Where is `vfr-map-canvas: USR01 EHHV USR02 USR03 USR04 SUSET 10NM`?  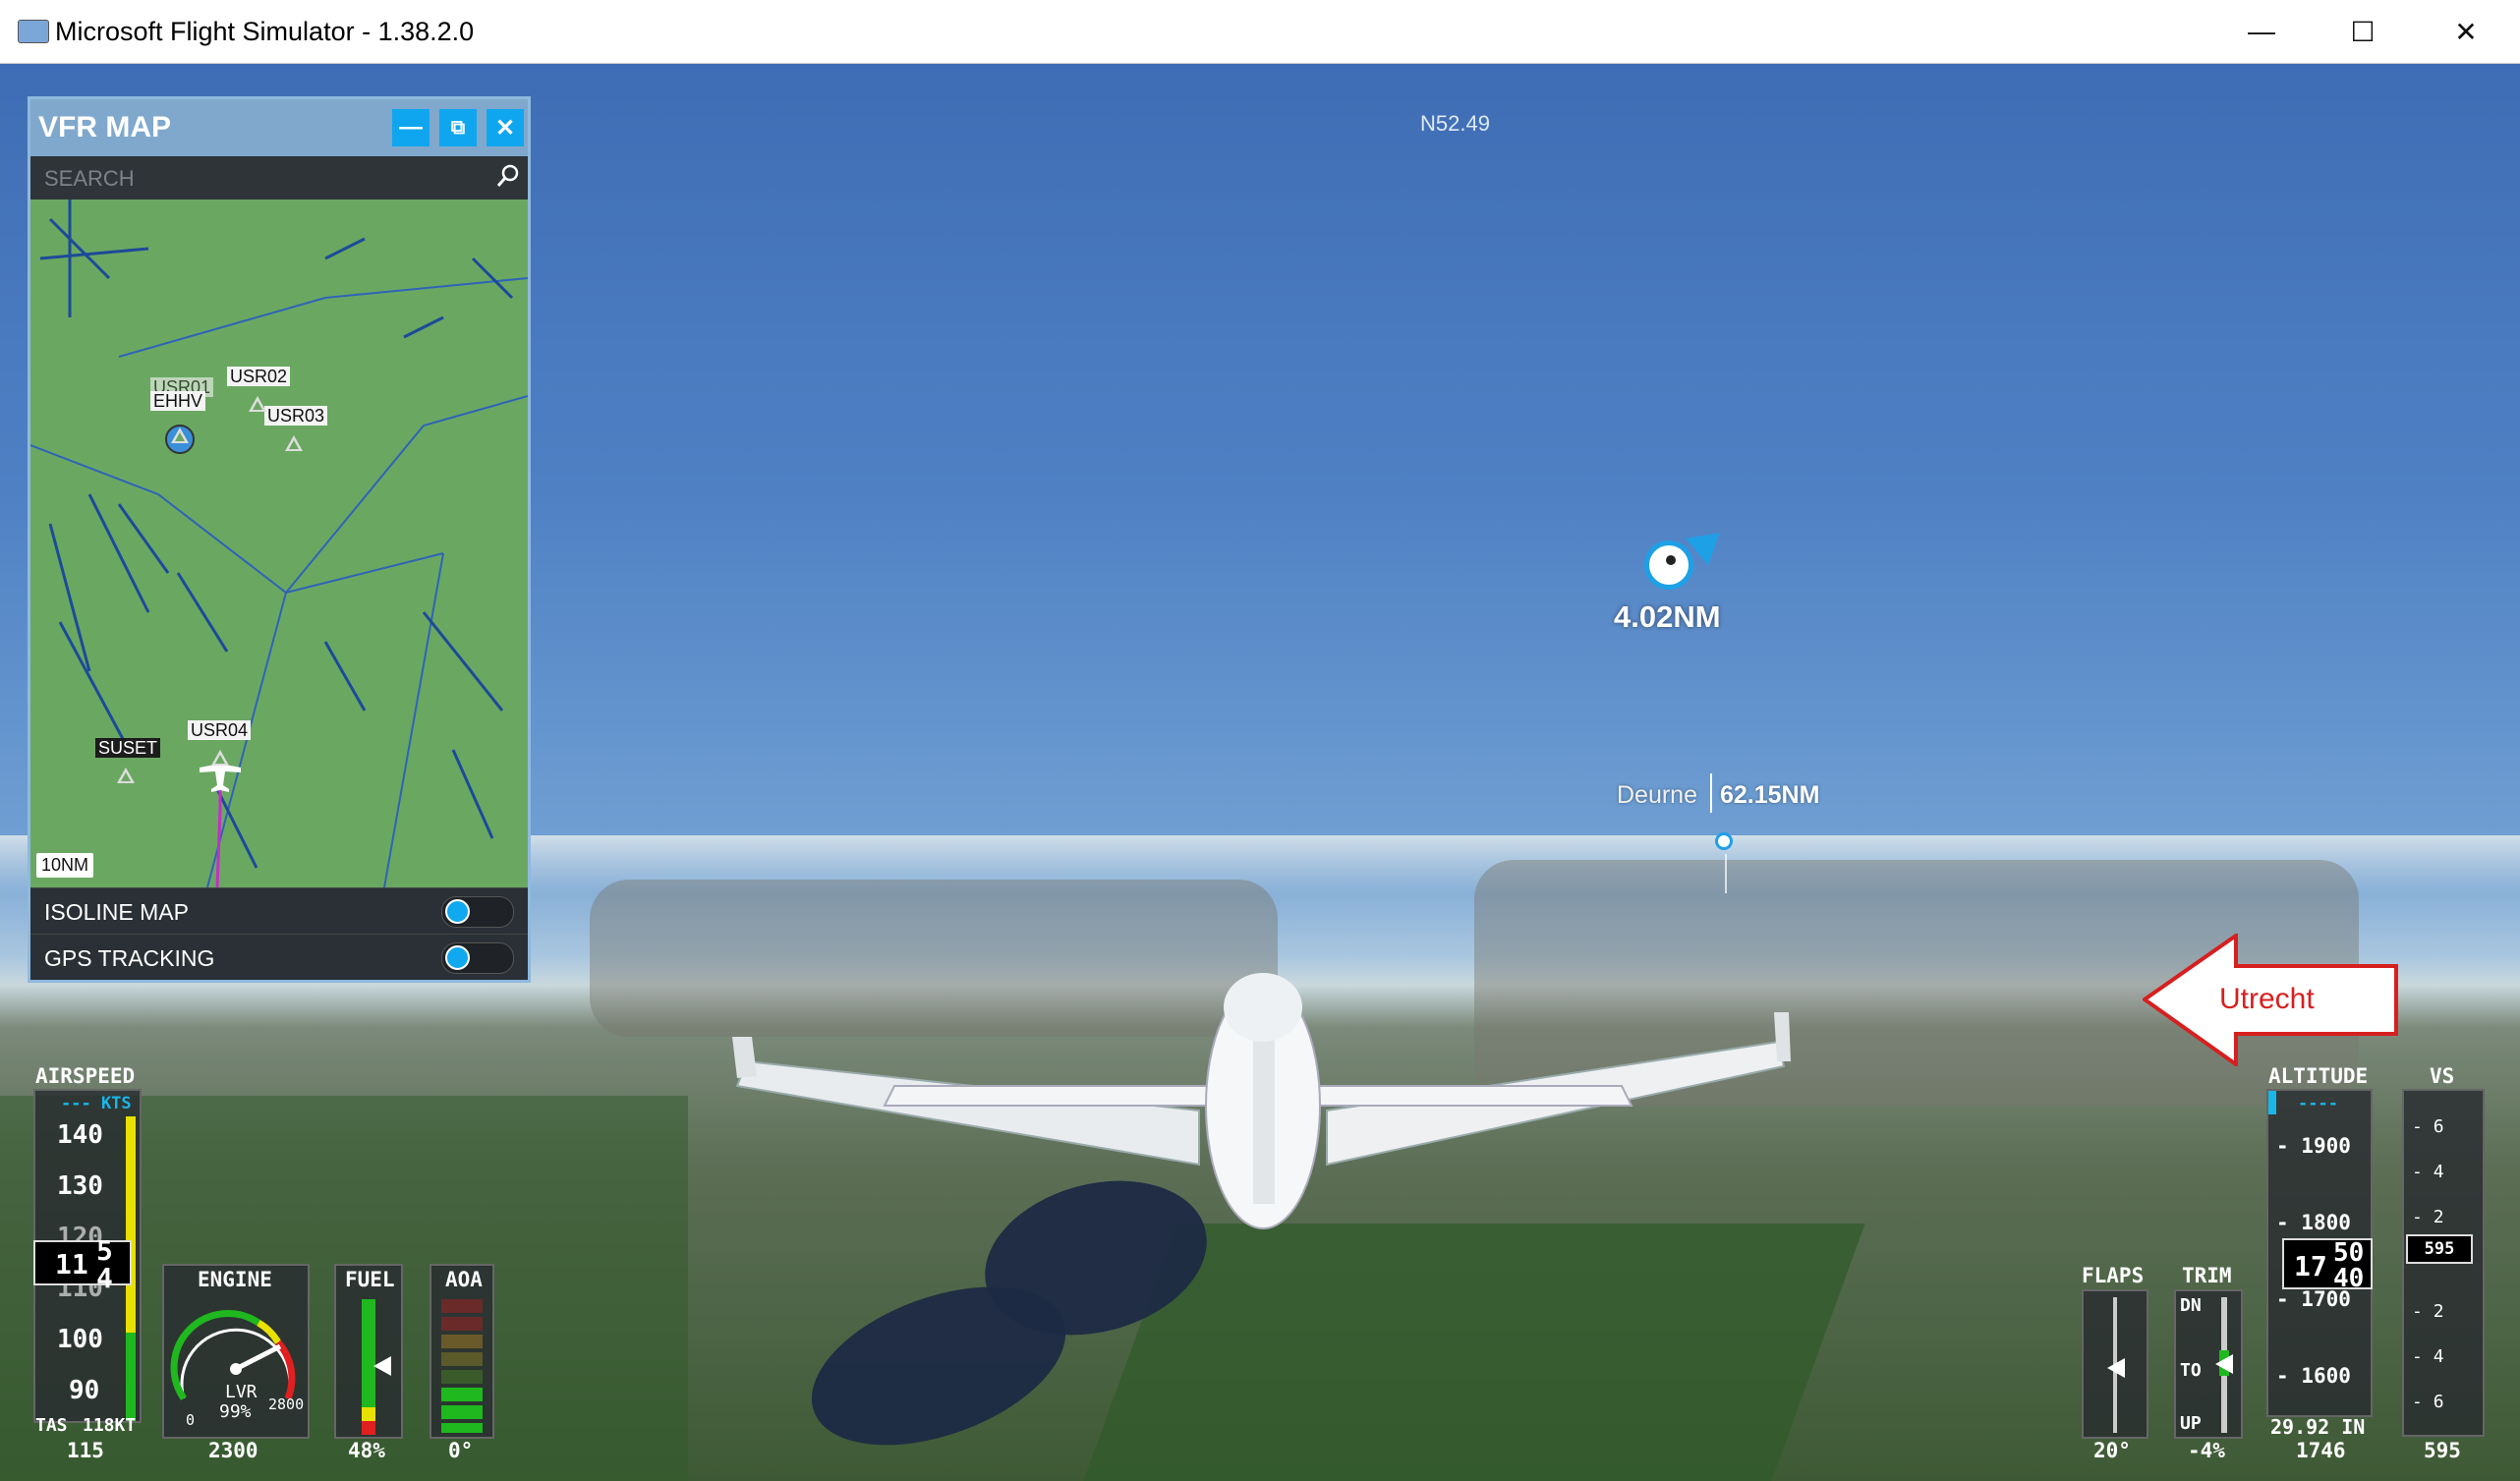 vfr-map-canvas: USR01 EHHV USR02 USR03 USR04 SUSET 10NM is located at coordinates (279, 543).